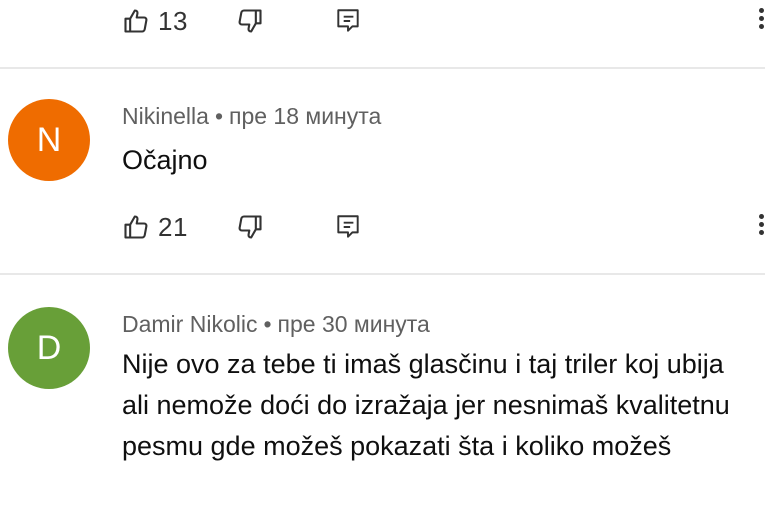  Describe the element at coordinates (276, 324) in the screenshot. I see `comment-meta: Damir Nikolic • пре 30 минута` at that location.